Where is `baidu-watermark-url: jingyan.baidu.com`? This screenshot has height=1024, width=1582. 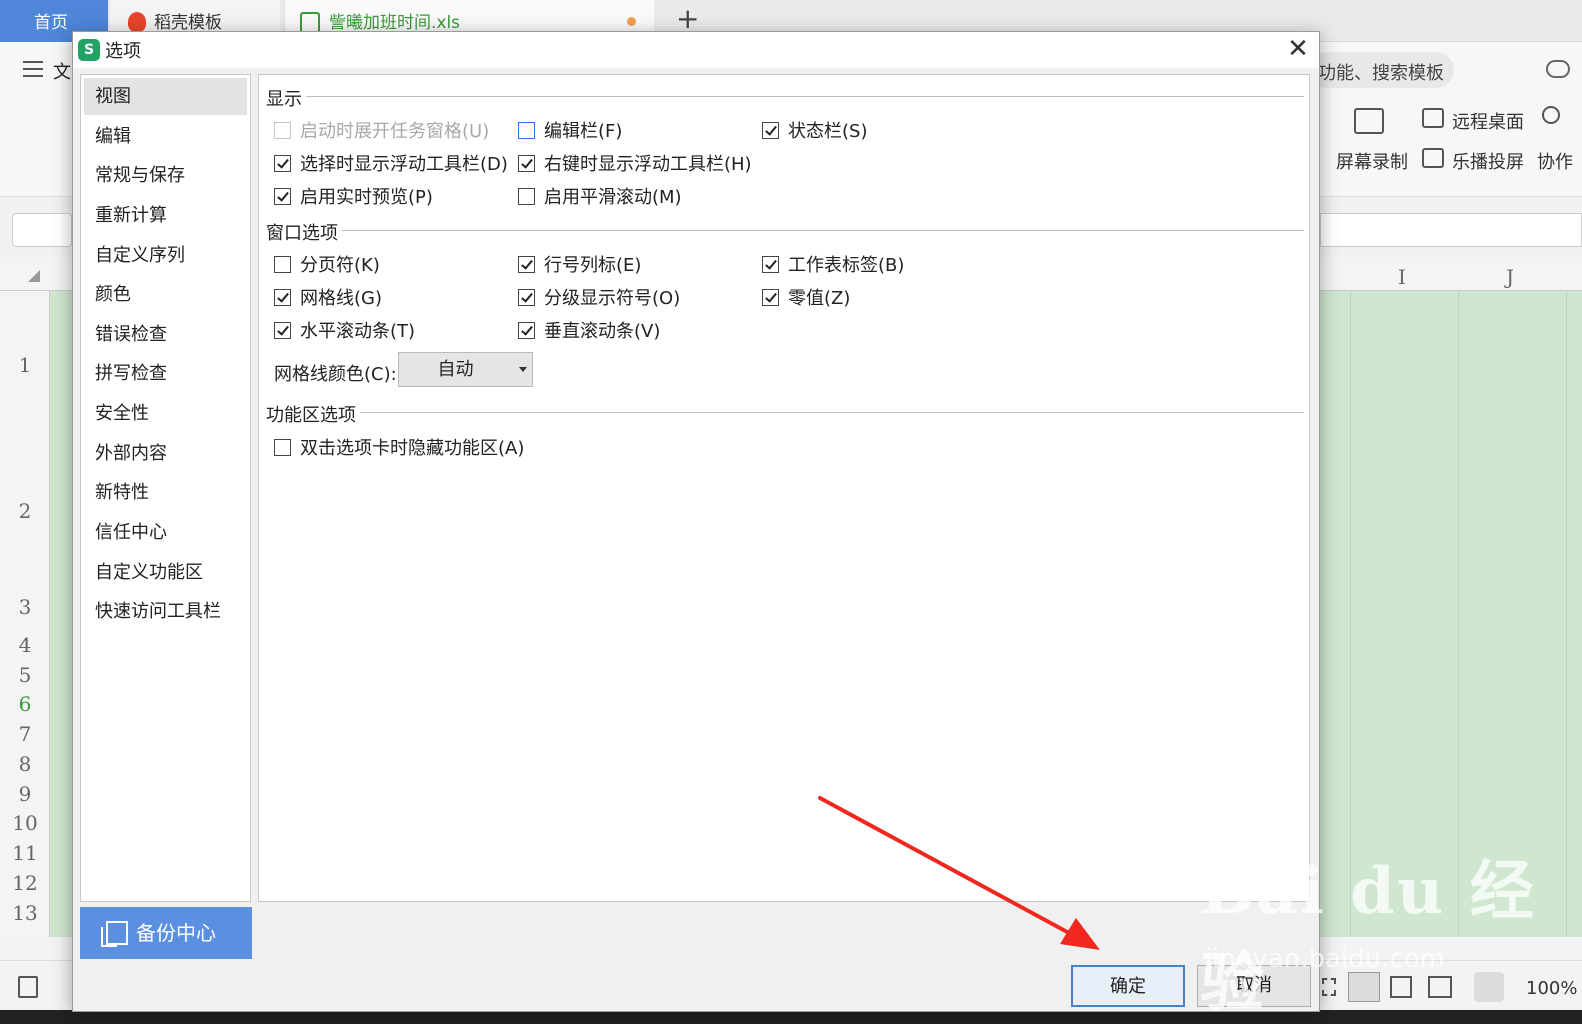
baidu-watermark-url: jingyan.baidu.com is located at coordinates (1325, 959).